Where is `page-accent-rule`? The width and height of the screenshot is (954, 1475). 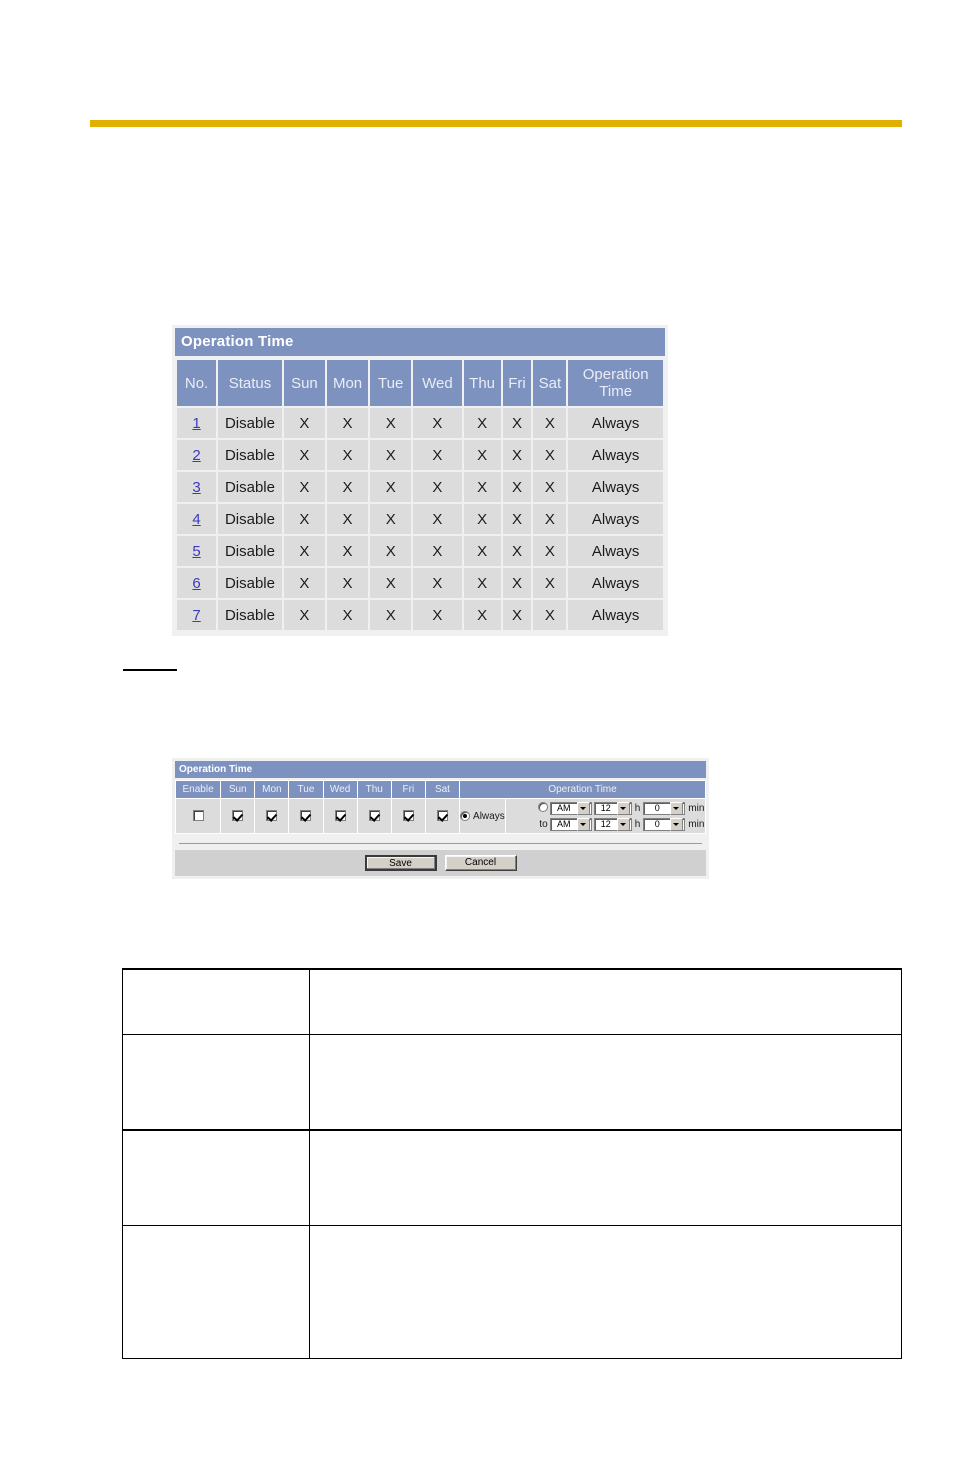 page-accent-rule is located at coordinates (496, 123).